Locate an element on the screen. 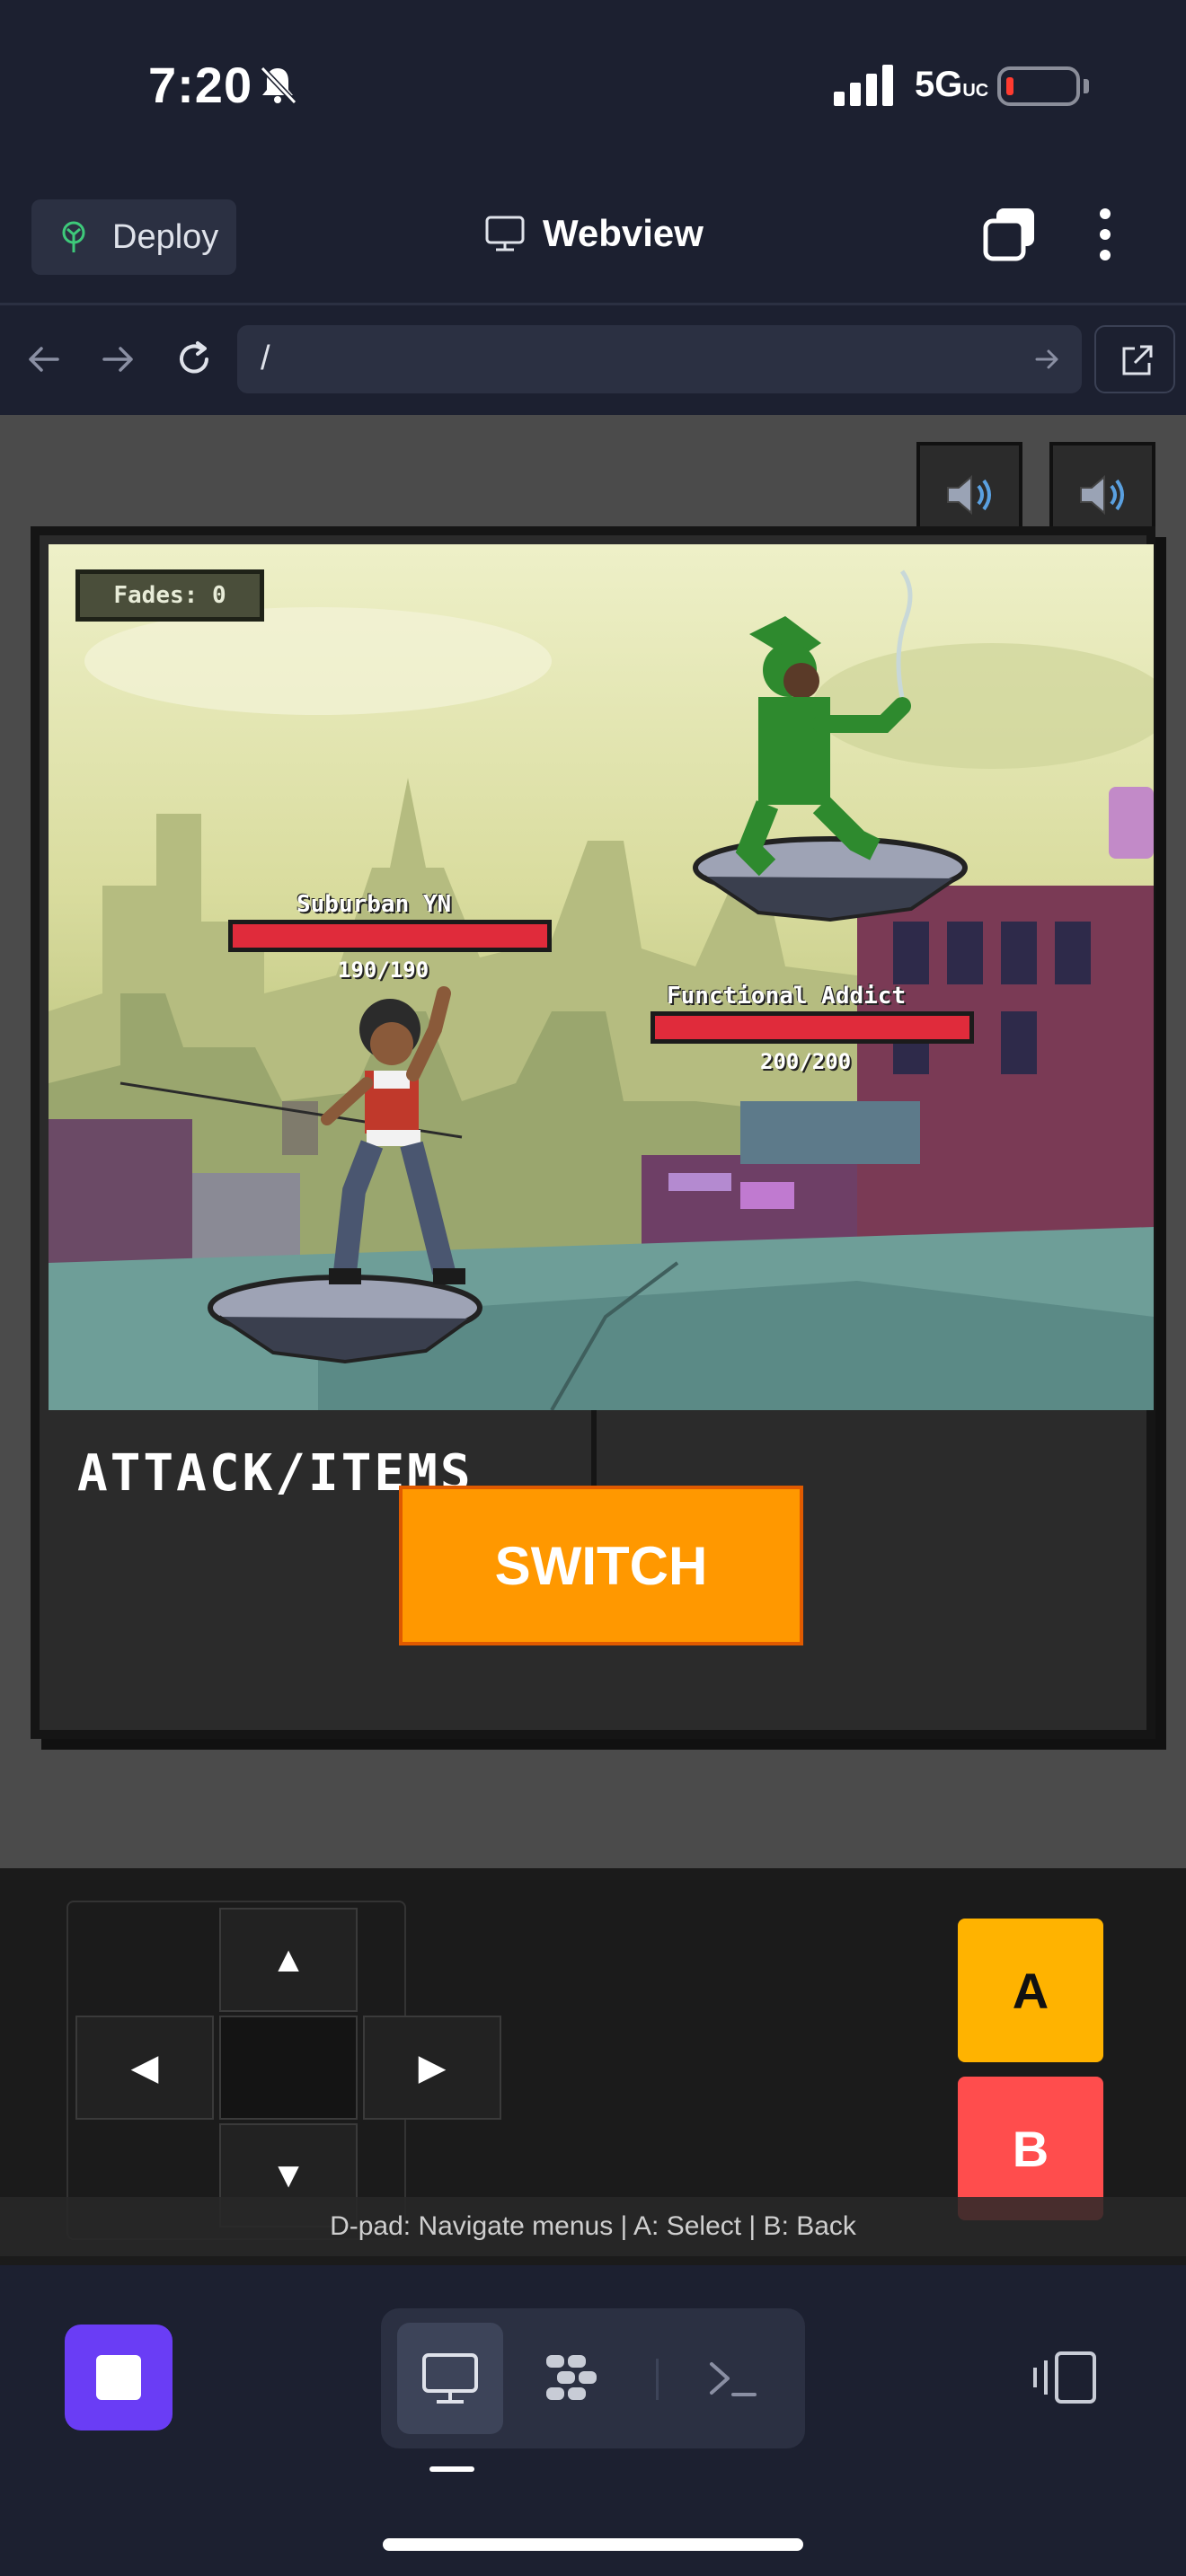  player-hp-bar is located at coordinates (390, 936).